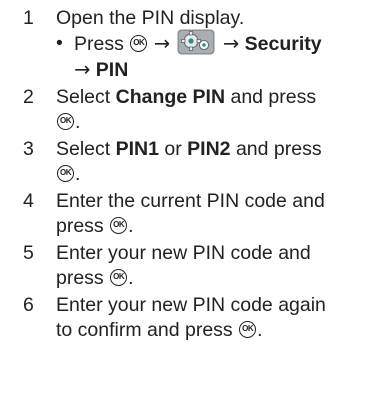  I want to click on menu-security: Security, so click(283, 44).